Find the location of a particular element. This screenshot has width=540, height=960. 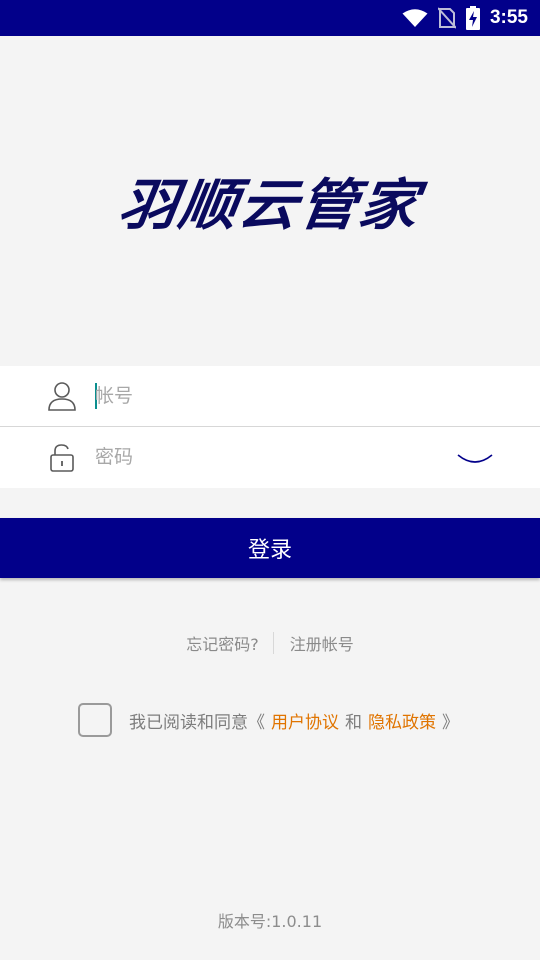

auth-links: 忘记密码? 注册帐号 is located at coordinates (270, 643).